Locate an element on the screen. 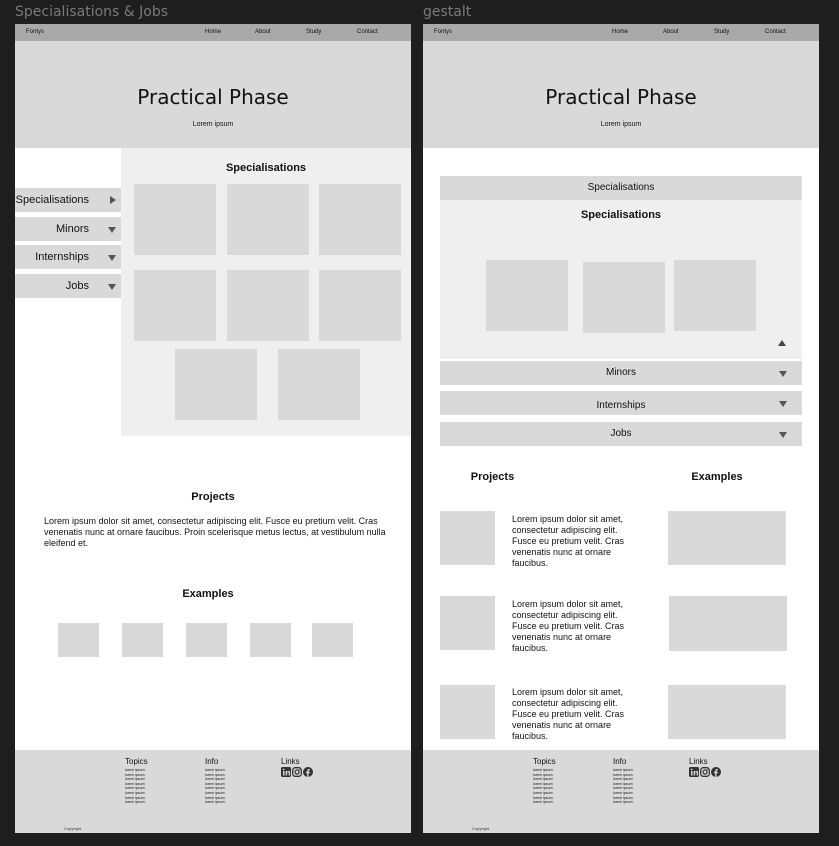 The width and height of the screenshot is (839, 846). accordion-label: Internships is located at coordinates (621, 405).